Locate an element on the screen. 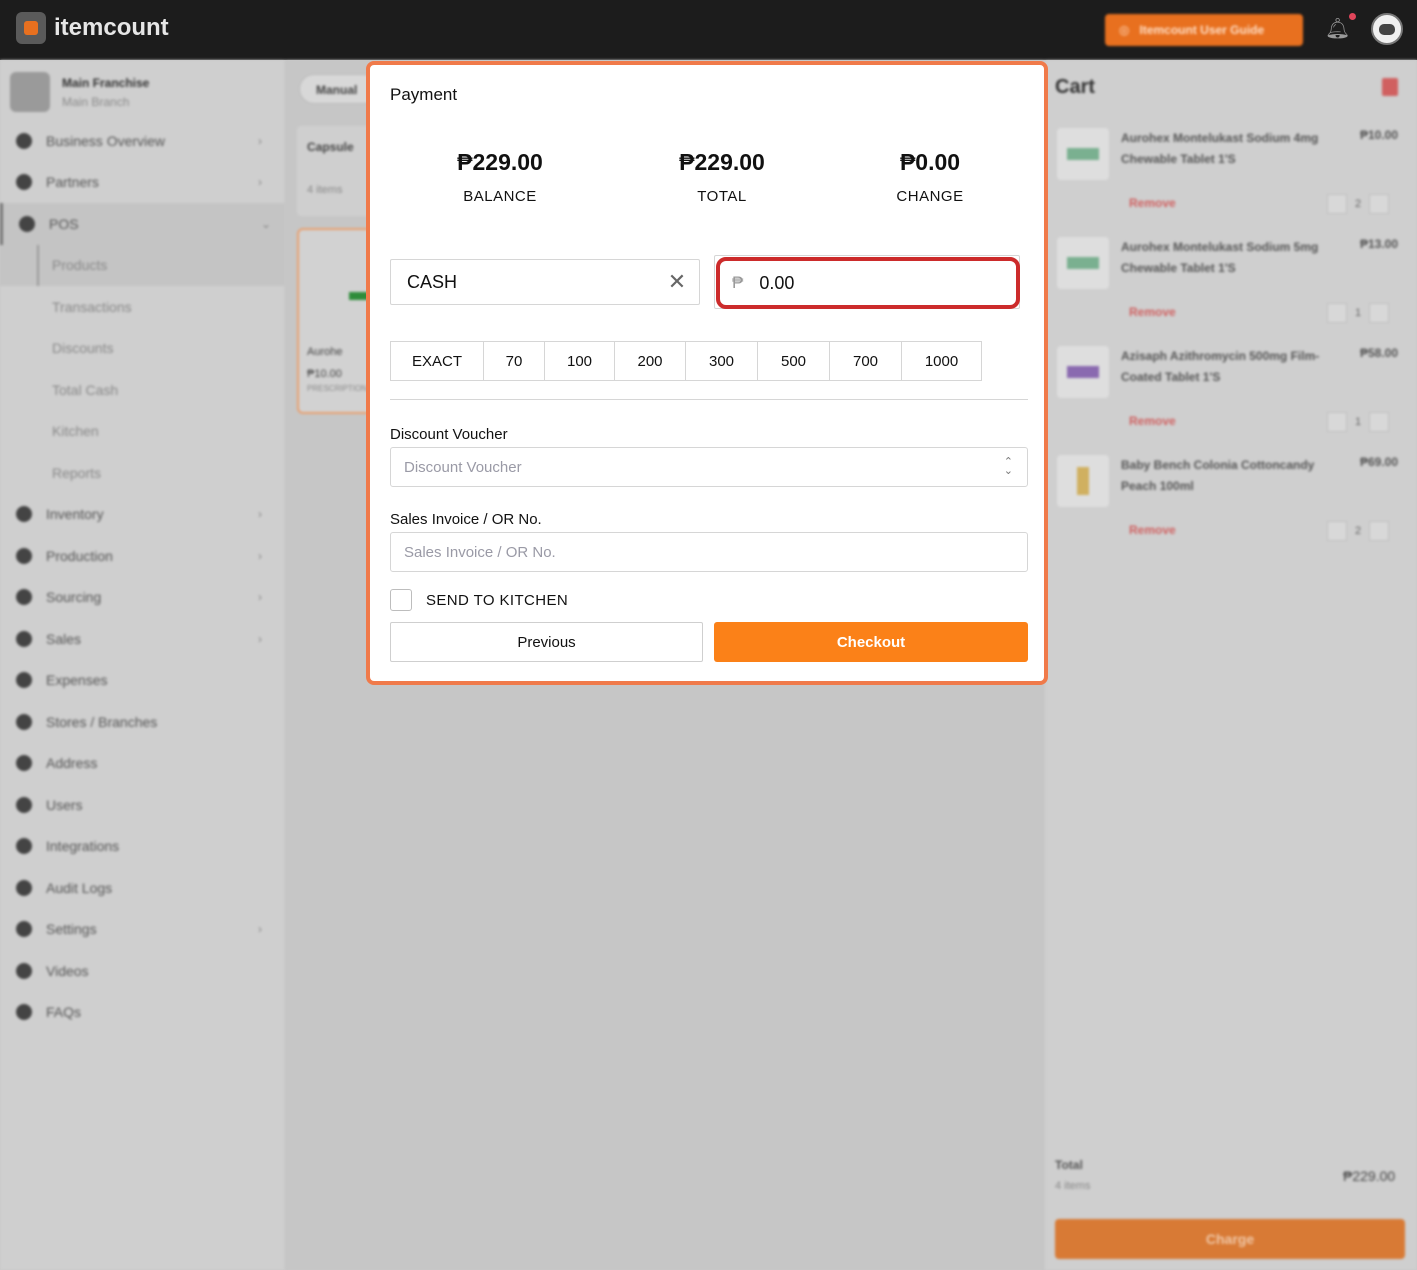 Image resolution: width=1417 pixels, height=1270 pixels. video-icon is located at coordinates (24, 970).